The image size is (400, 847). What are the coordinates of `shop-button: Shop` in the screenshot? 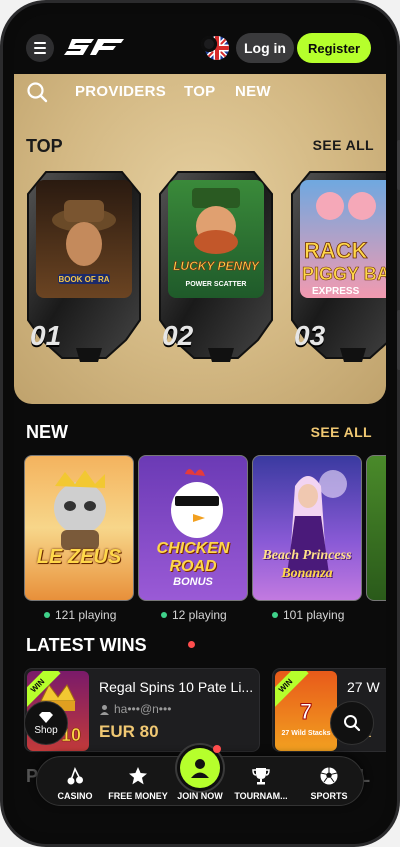 It's located at (46, 723).